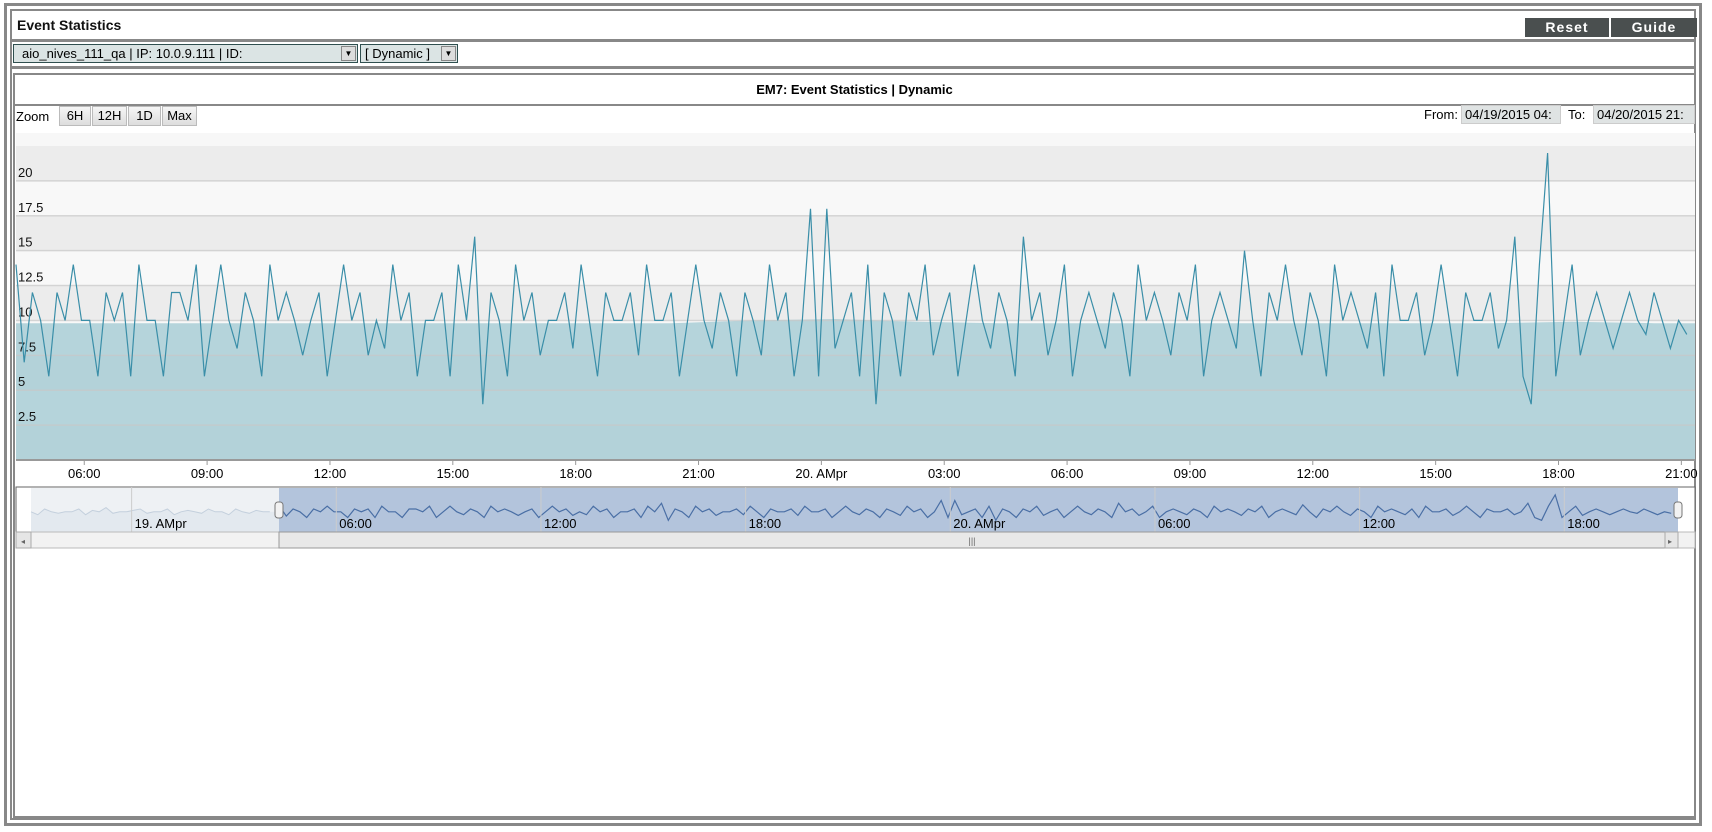 This screenshot has width=1712, height=832. What do you see at coordinates (21, 381) in the screenshot?
I see `y-tick-label: 5` at bounding box center [21, 381].